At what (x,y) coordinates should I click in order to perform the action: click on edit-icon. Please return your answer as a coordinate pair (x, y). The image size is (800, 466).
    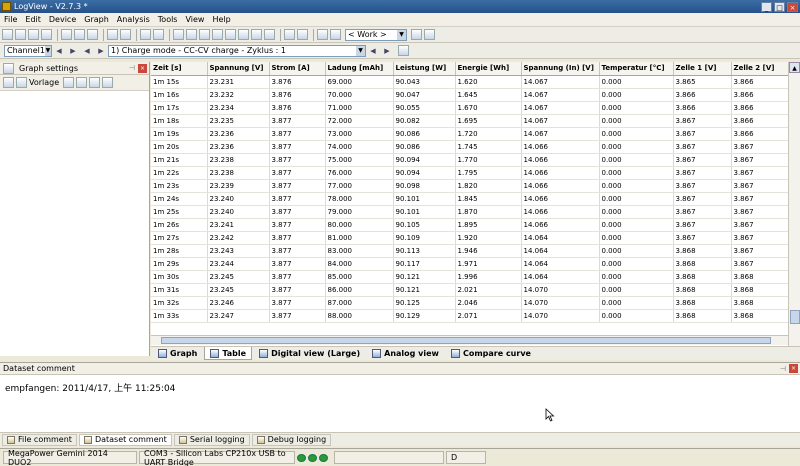
    Looking at the image, I should click on (416, 34).